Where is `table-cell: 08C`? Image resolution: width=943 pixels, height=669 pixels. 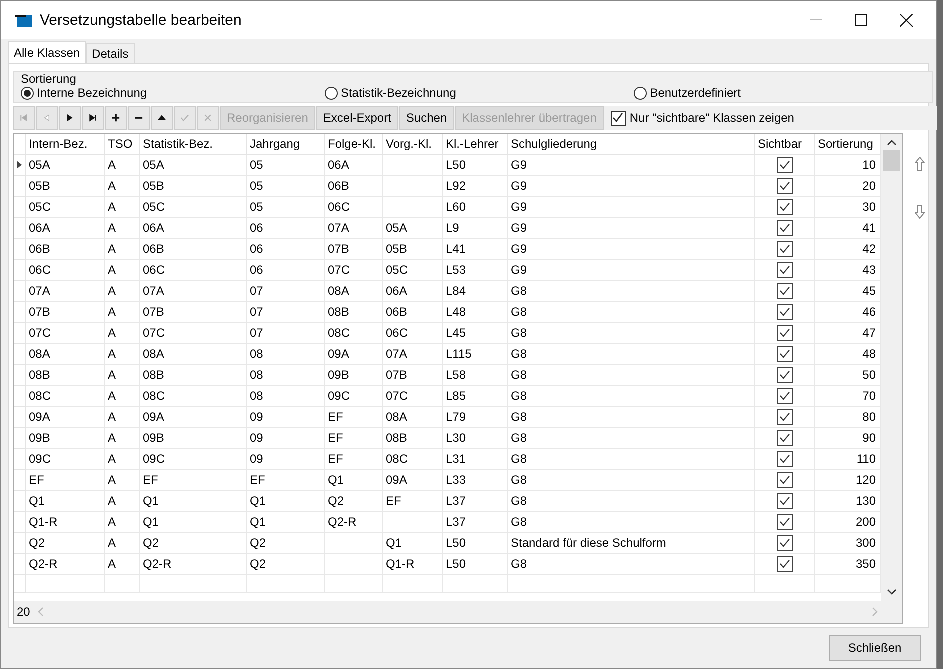
table-cell: 08C is located at coordinates (354, 333).